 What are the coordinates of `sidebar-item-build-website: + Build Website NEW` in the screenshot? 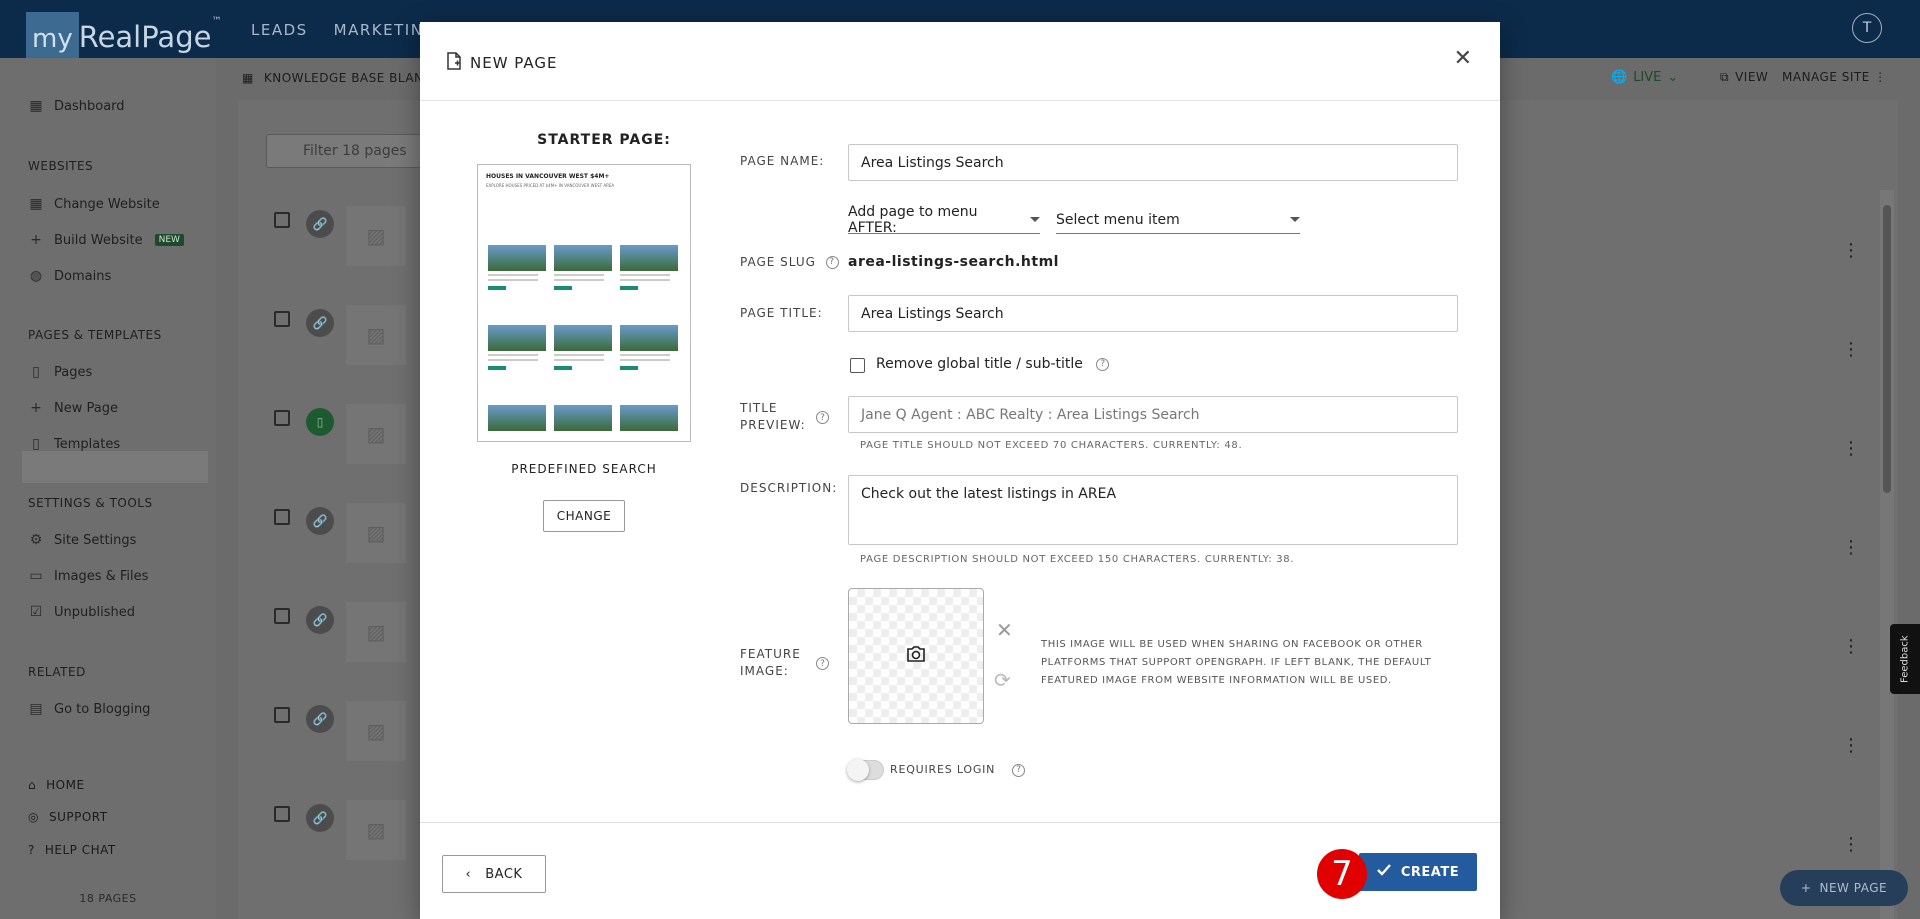 It's located at (106, 240).